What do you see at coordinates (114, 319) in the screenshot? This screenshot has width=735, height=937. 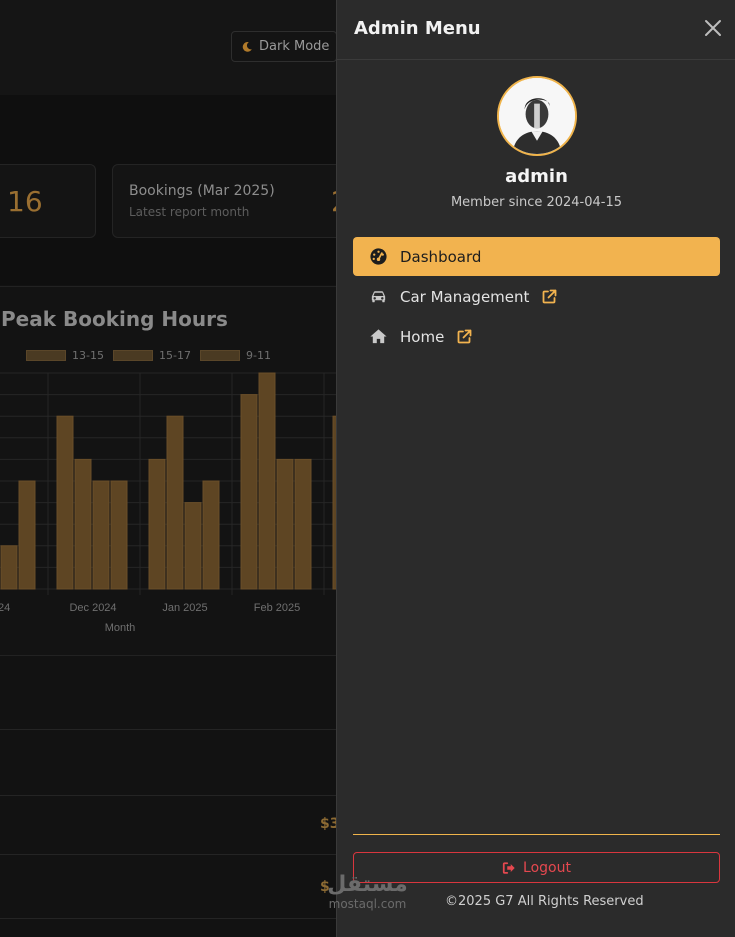 I see `chart-title: Peak Booking Hours` at bounding box center [114, 319].